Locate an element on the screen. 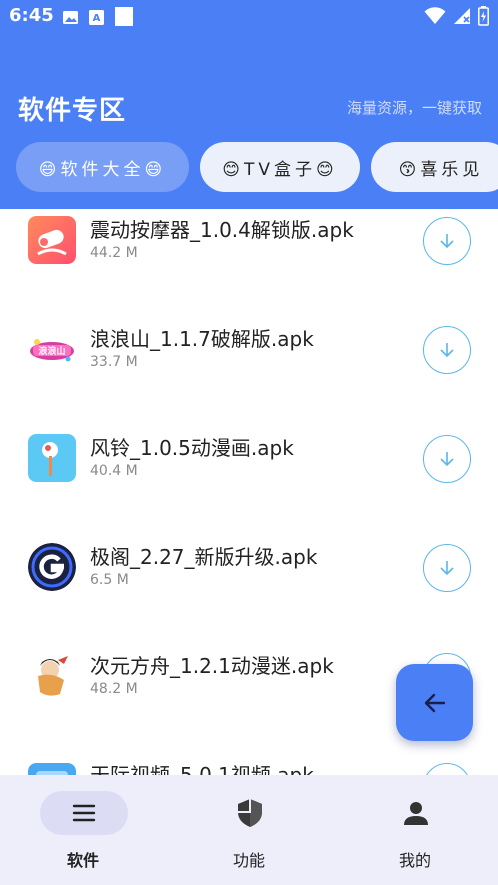 Image resolution: width=498 pixels, height=885 pixels. chip-tv-box: 😊TV盒子😊 is located at coordinates (280, 167).